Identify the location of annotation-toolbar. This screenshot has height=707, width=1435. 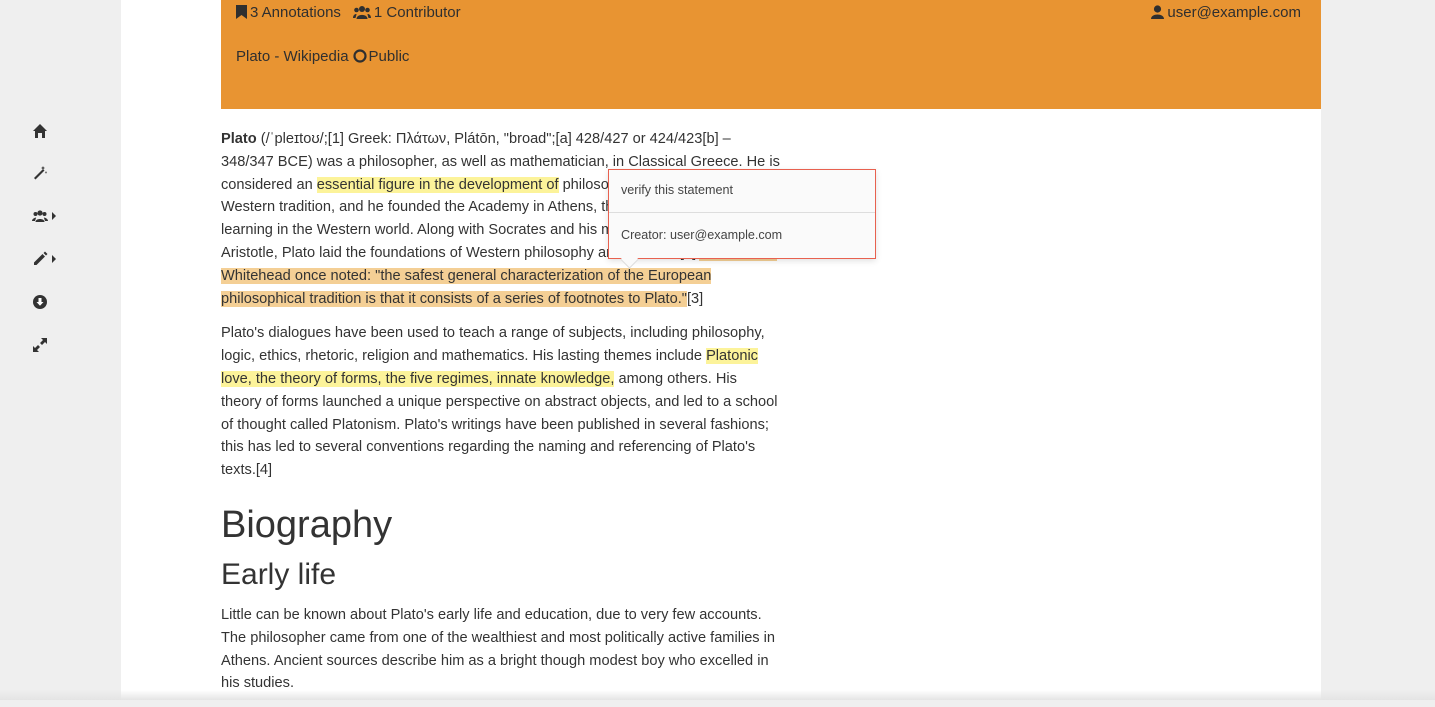
(60, 350).